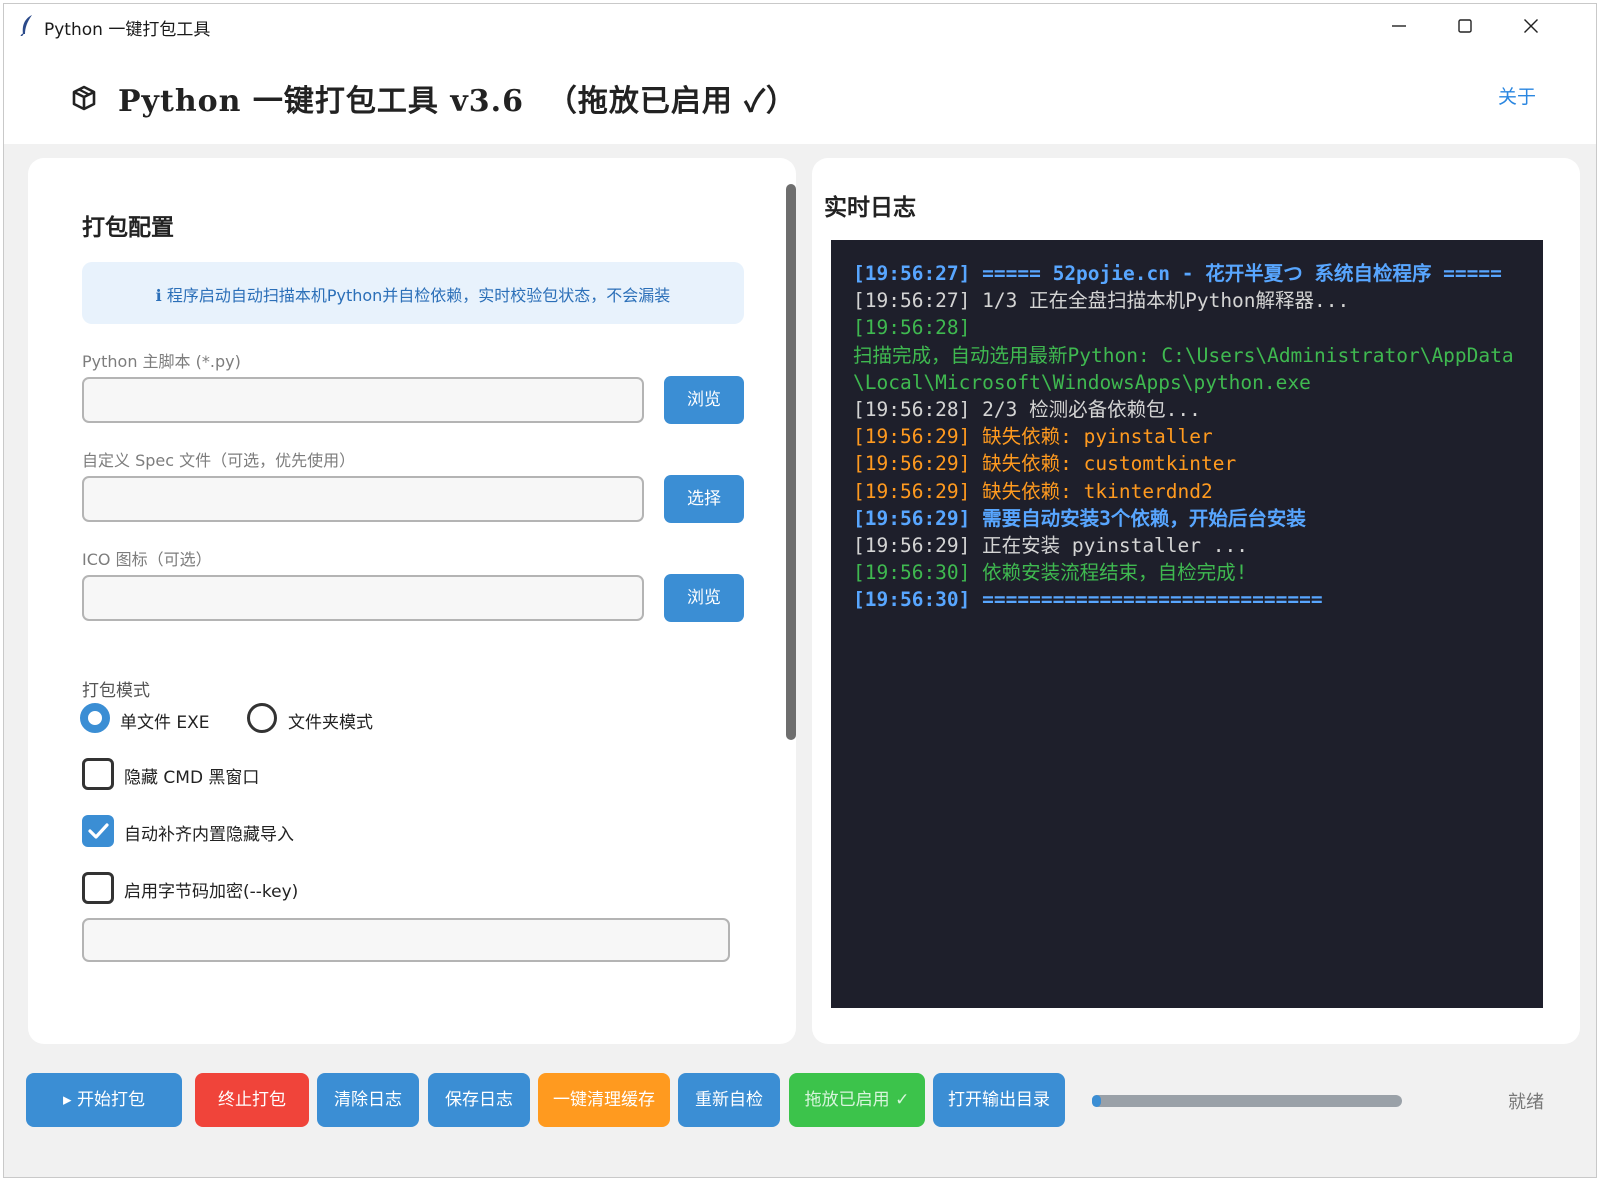 The height and width of the screenshot is (1181, 1600). Describe the element at coordinates (704, 499) in the screenshot. I see `select-spec-button: 选择` at that location.